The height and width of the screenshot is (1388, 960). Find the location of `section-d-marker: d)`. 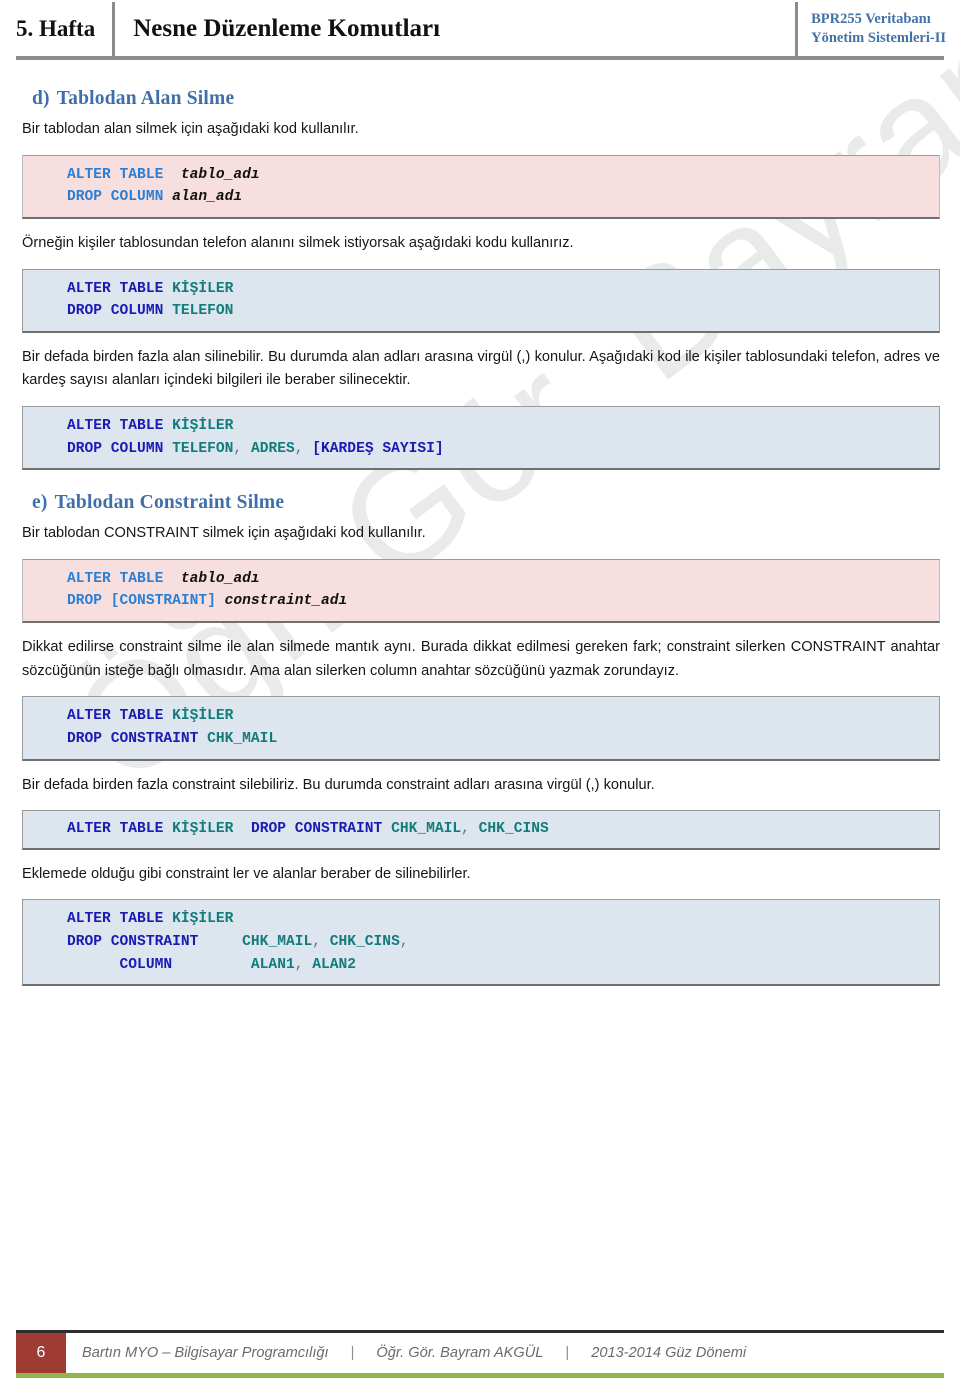

section-d-marker: d) is located at coordinates (41, 98).